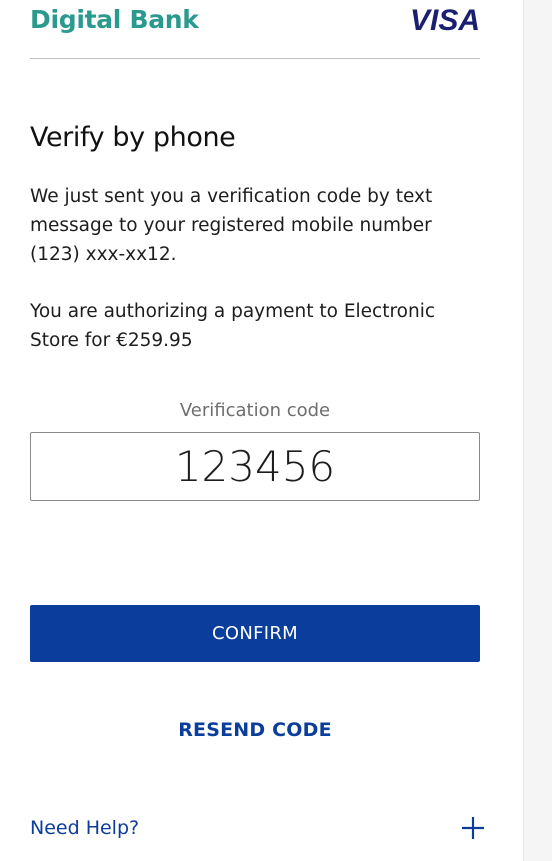  Describe the element at coordinates (257, 828) in the screenshot. I see `need-help-toggle: Need Help?` at that location.